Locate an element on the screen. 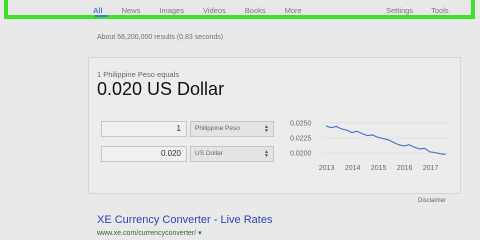  tab-all: All is located at coordinates (98, 10).